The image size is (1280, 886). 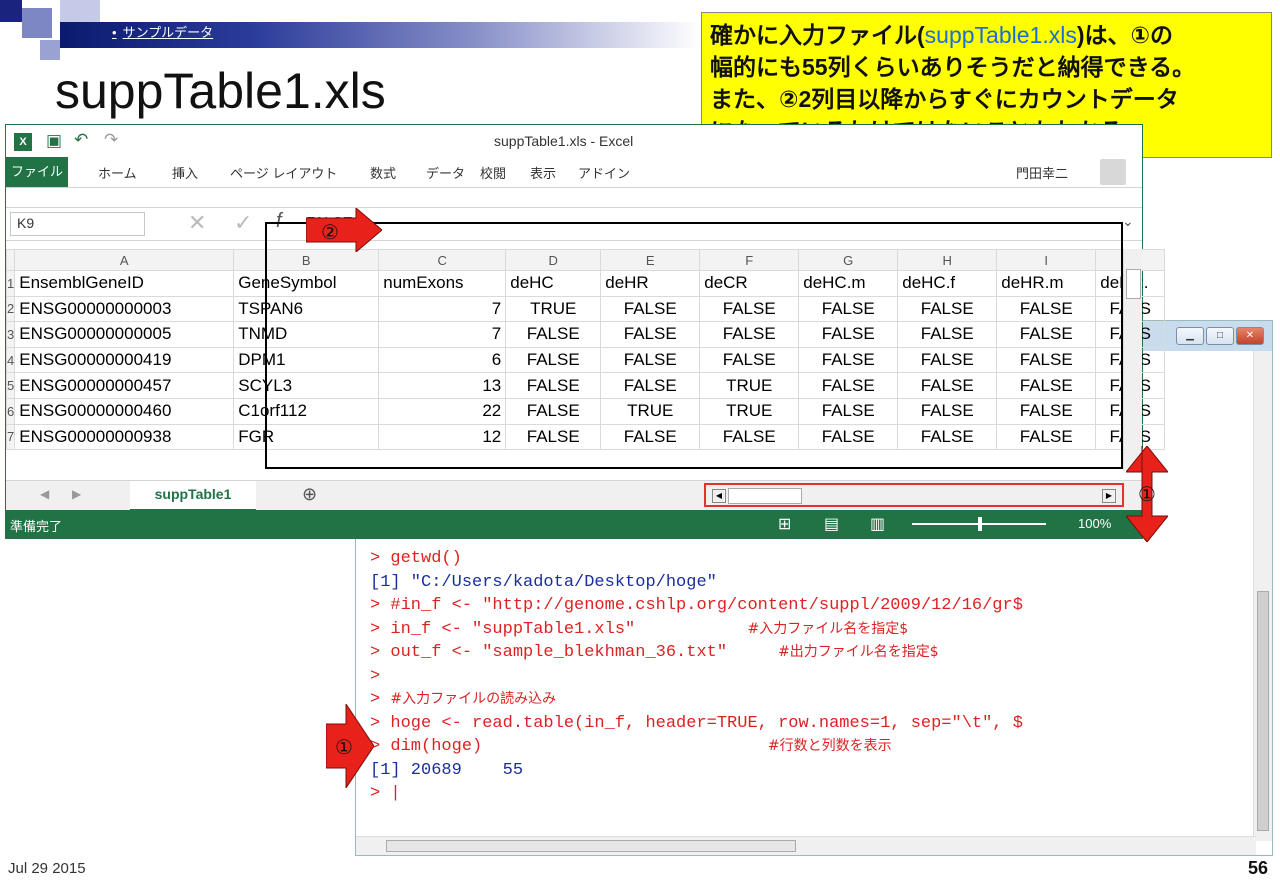 I want to click on cell: ENSG00000000457, so click(x=124, y=385).